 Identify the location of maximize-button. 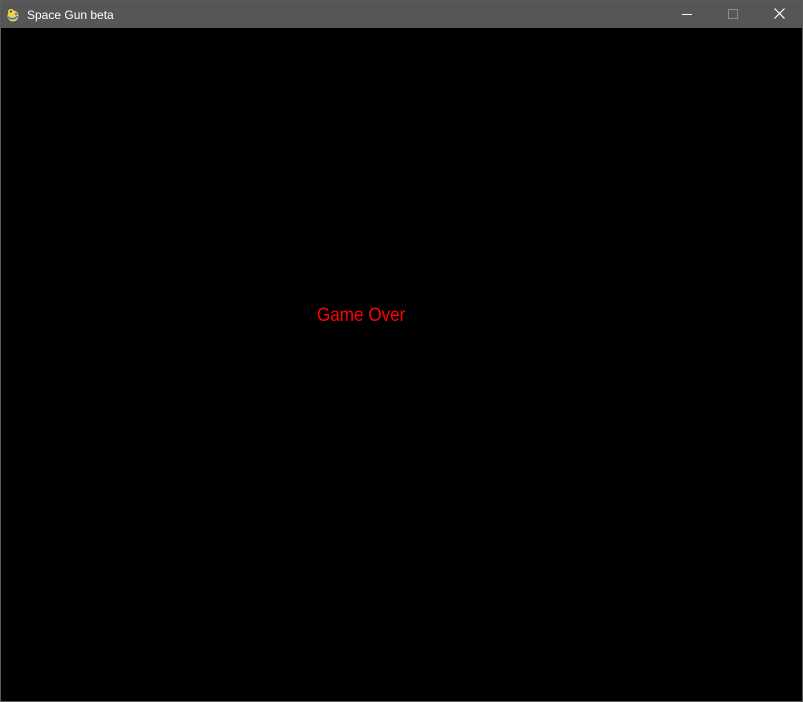
(733, 14).